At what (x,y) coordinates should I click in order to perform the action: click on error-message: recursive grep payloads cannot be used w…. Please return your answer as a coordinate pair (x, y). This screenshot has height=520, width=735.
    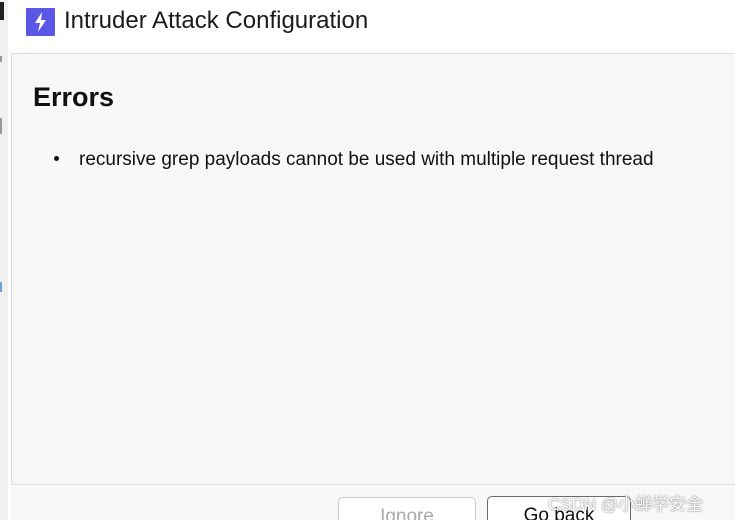
    Looking at the image, I should click on (366, 159).